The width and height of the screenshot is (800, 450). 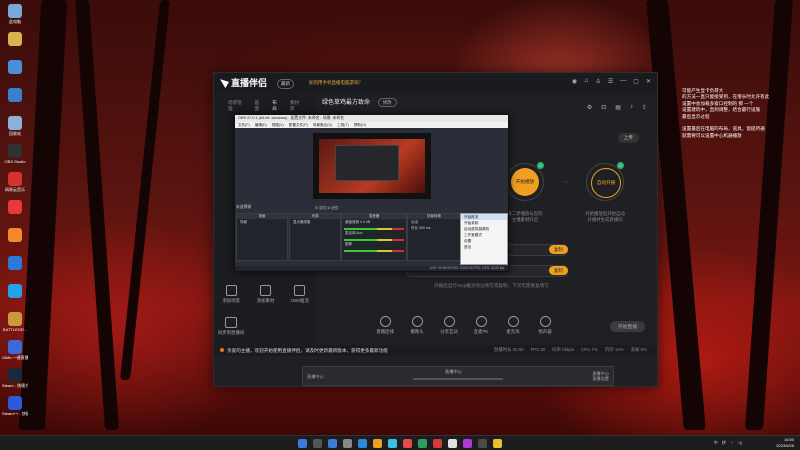 What do you see at coordinates (513, 325) in the screenshot?
I see `toolbar-button: 麦克风` at bounding box center [513, 325].